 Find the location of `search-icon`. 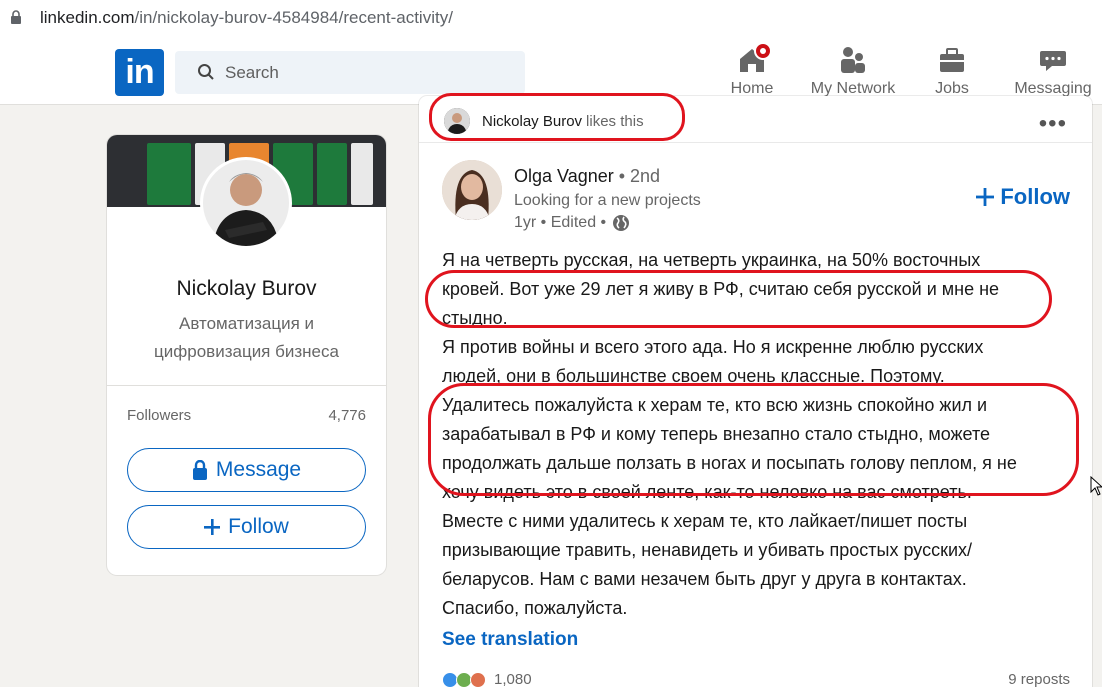

search-icon is located at coordinates (206, 72).